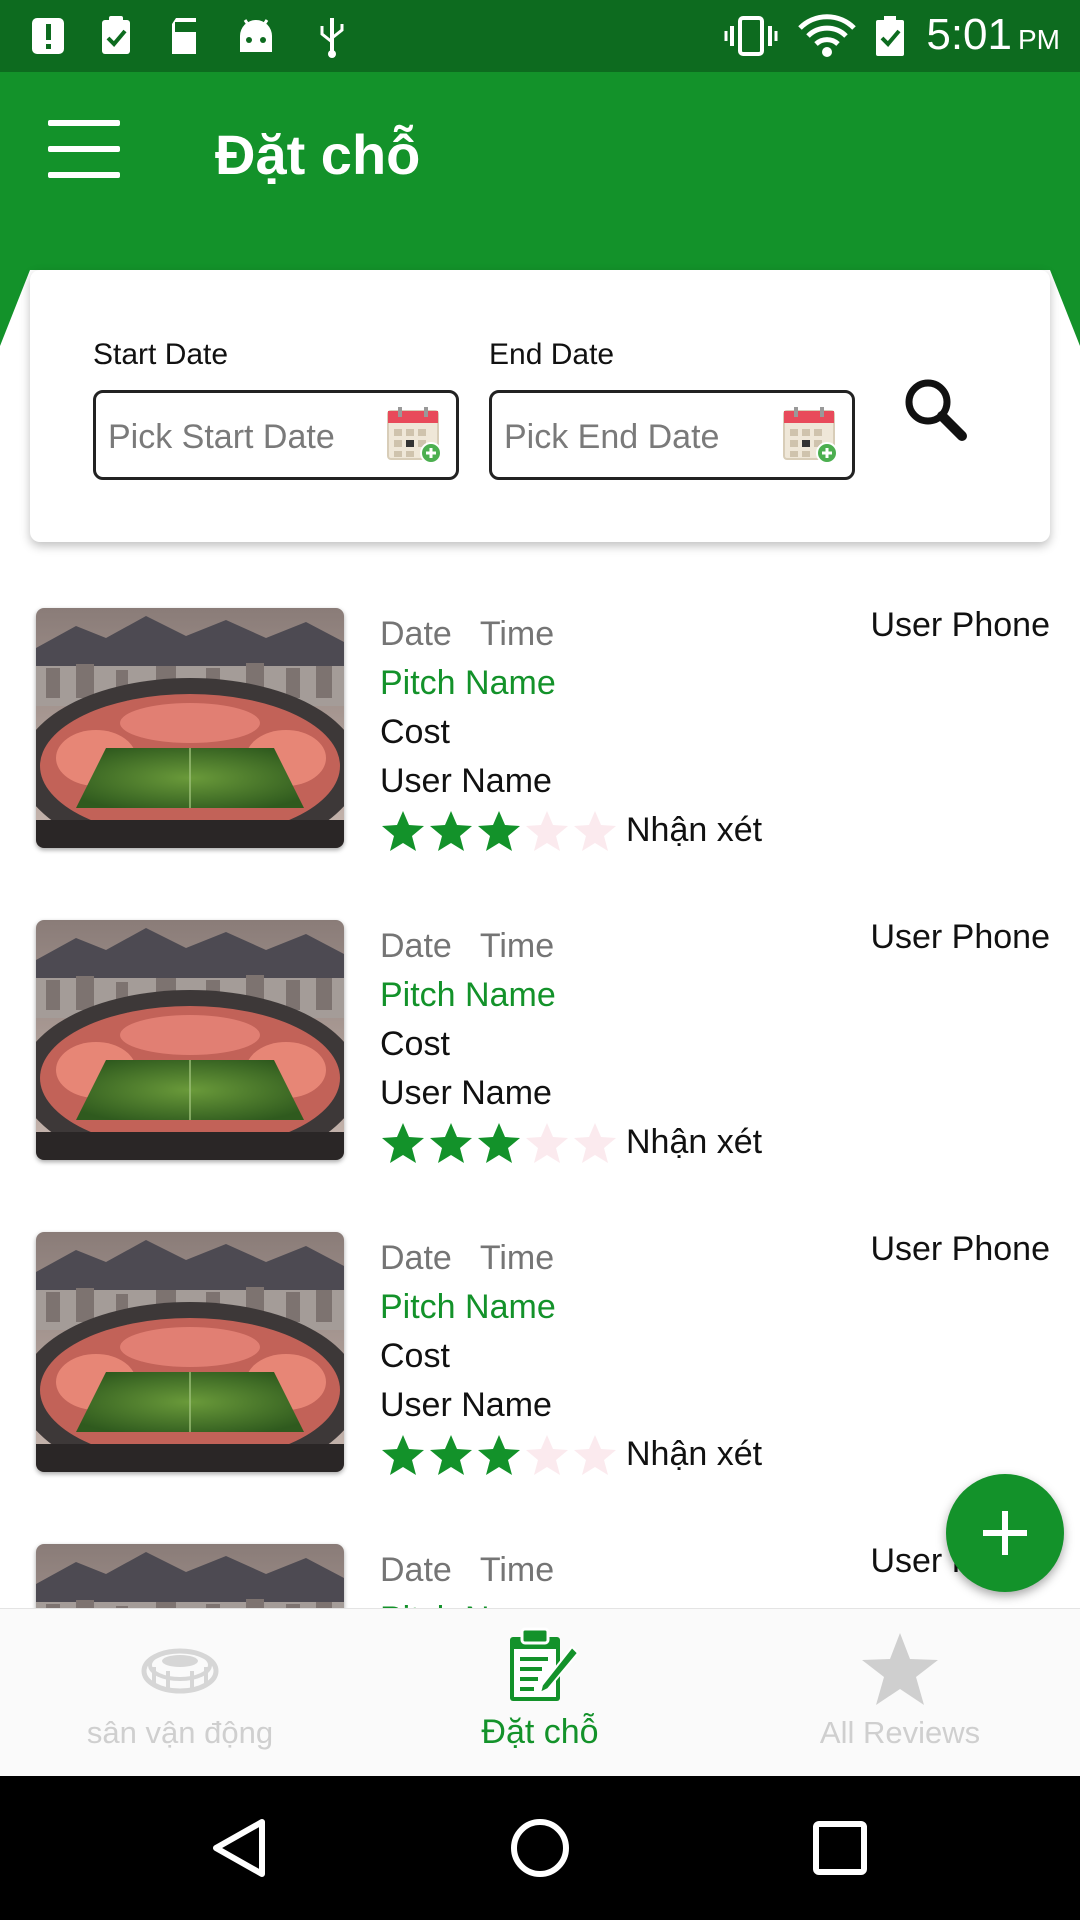 This screenshot has height=1920, width=1080. Describe the element at coordinates (634, 437) in the screenshot. I see `end-date-input` at that location.